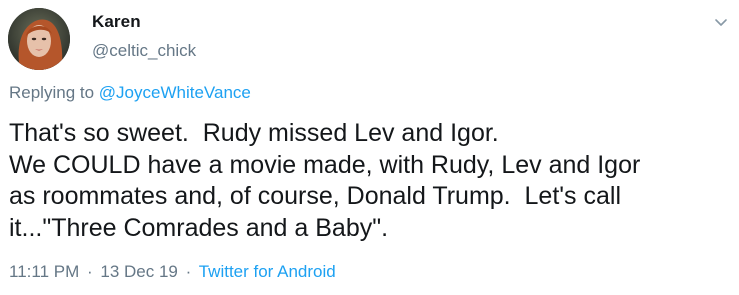 The image size is (739, 295). Describe the element at coordinates (116, 22) in the screenshot. I see `author-display-name: Karen` at that location.